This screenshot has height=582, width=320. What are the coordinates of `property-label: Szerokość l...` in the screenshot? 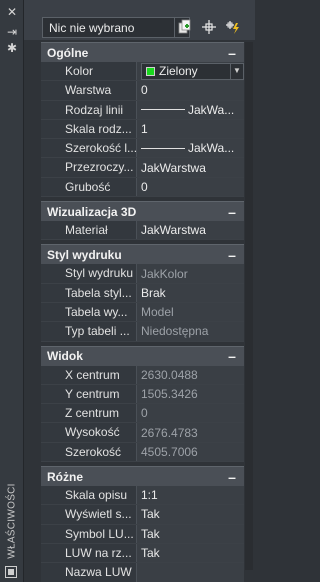 It's located at (89, 148).